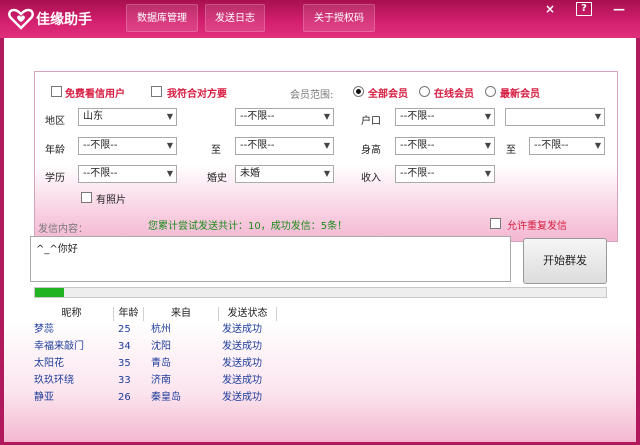 The image size is (640, 445). I want to click on cell-age: 35, so click(124, 363).